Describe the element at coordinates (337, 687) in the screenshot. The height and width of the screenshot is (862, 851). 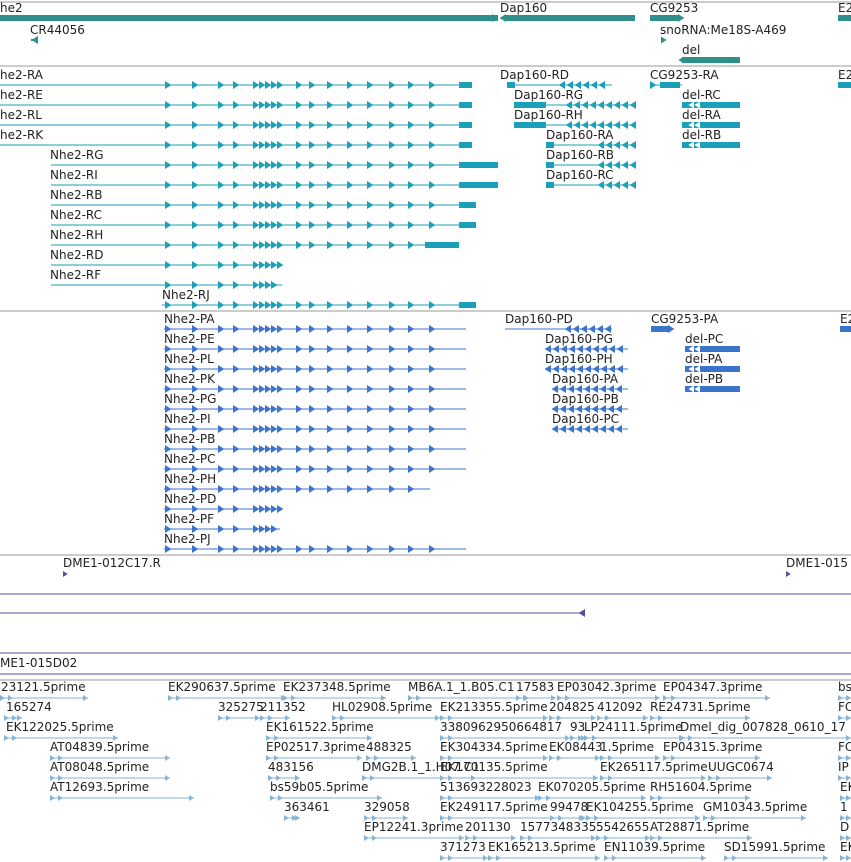
I see `est-label: EK237348.5prime` at that location.